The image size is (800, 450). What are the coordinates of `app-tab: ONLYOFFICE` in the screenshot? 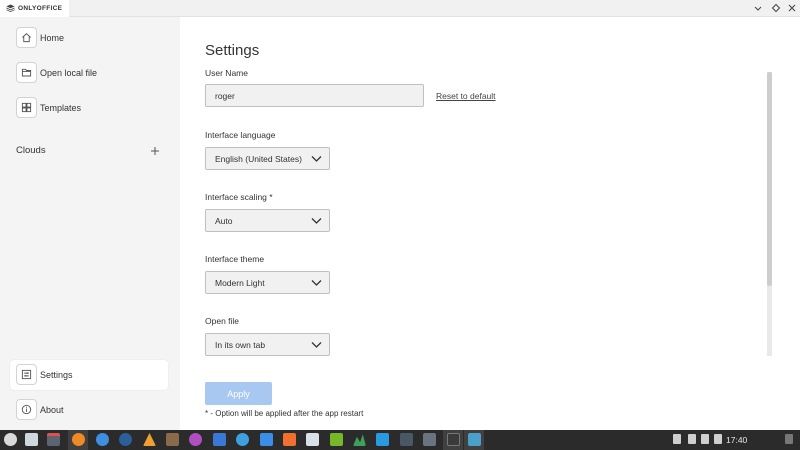 It's located at (34, 8).